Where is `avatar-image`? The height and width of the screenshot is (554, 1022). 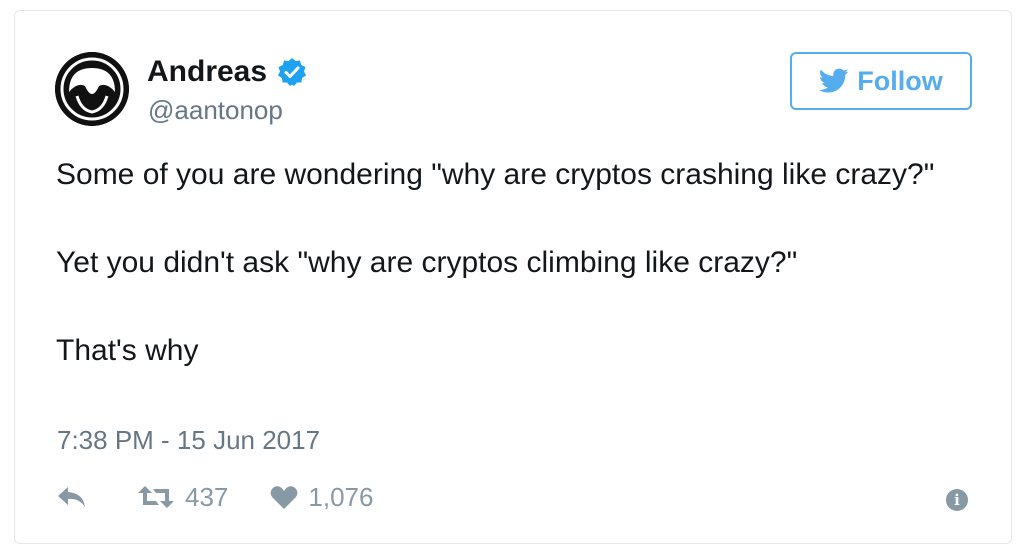
avatar-image is located at coordinates (92, 89).